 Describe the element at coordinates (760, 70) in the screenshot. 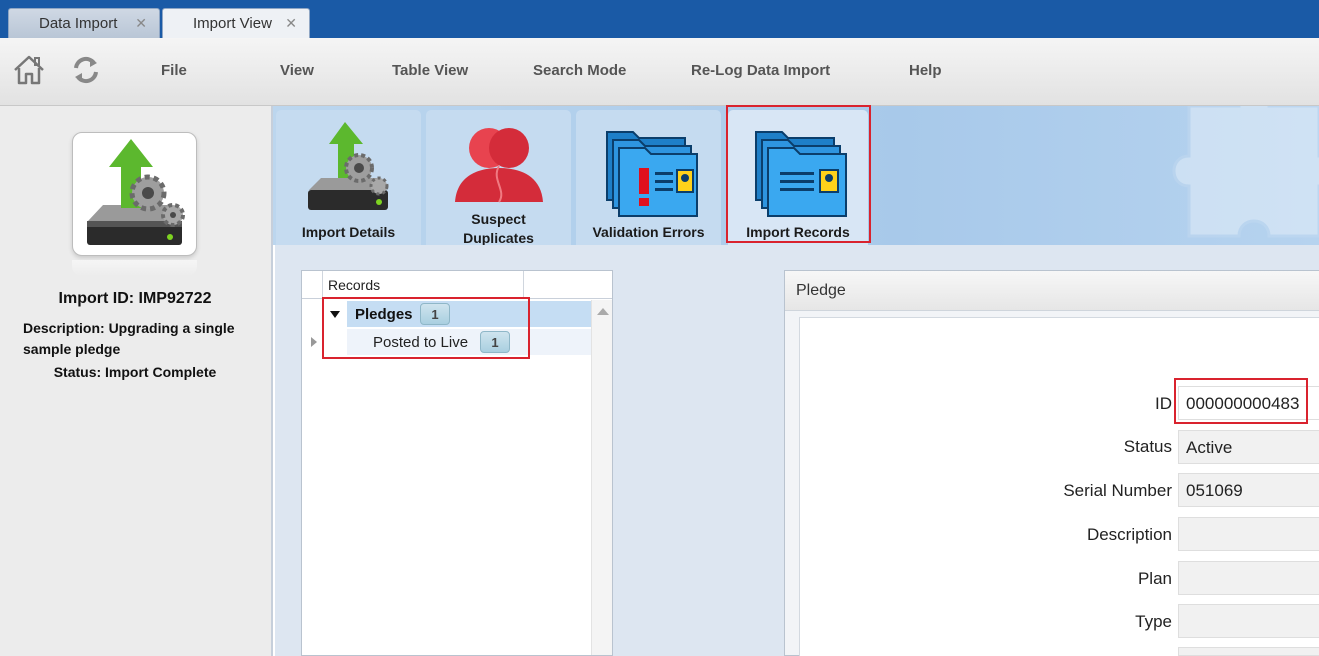

I see `menu-re-log-data-import: Re-Log Data Import` at that location.